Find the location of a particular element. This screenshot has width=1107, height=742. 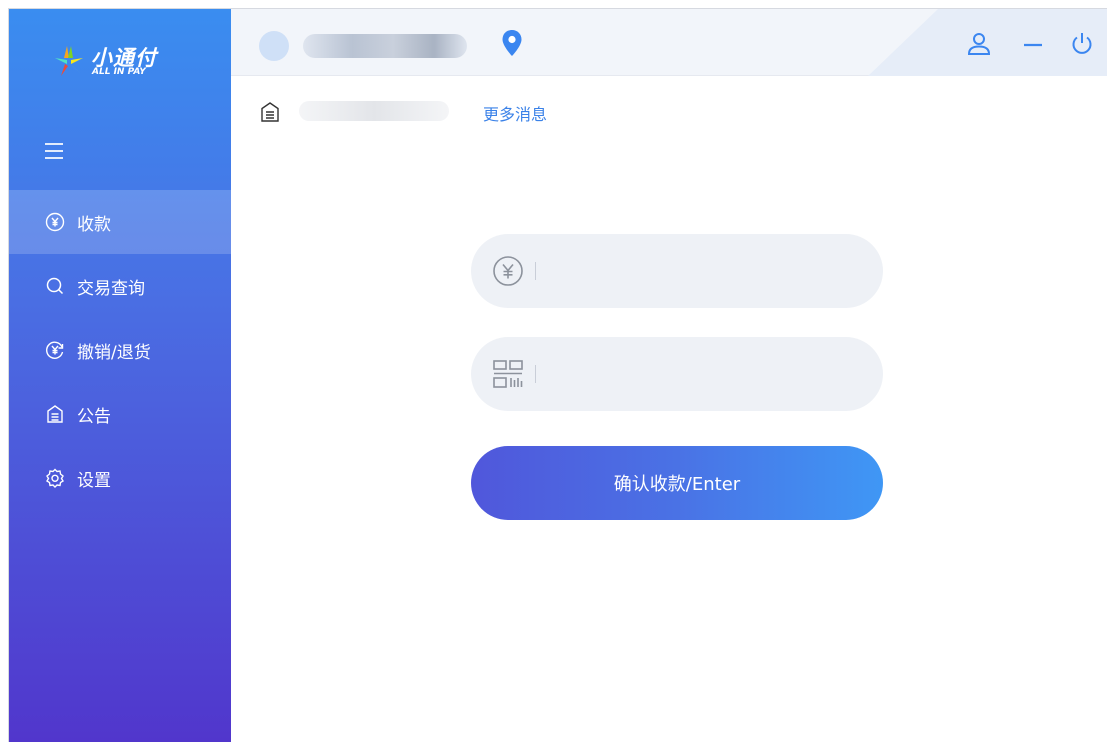

yen-icon is located at coordinates (508, 271).